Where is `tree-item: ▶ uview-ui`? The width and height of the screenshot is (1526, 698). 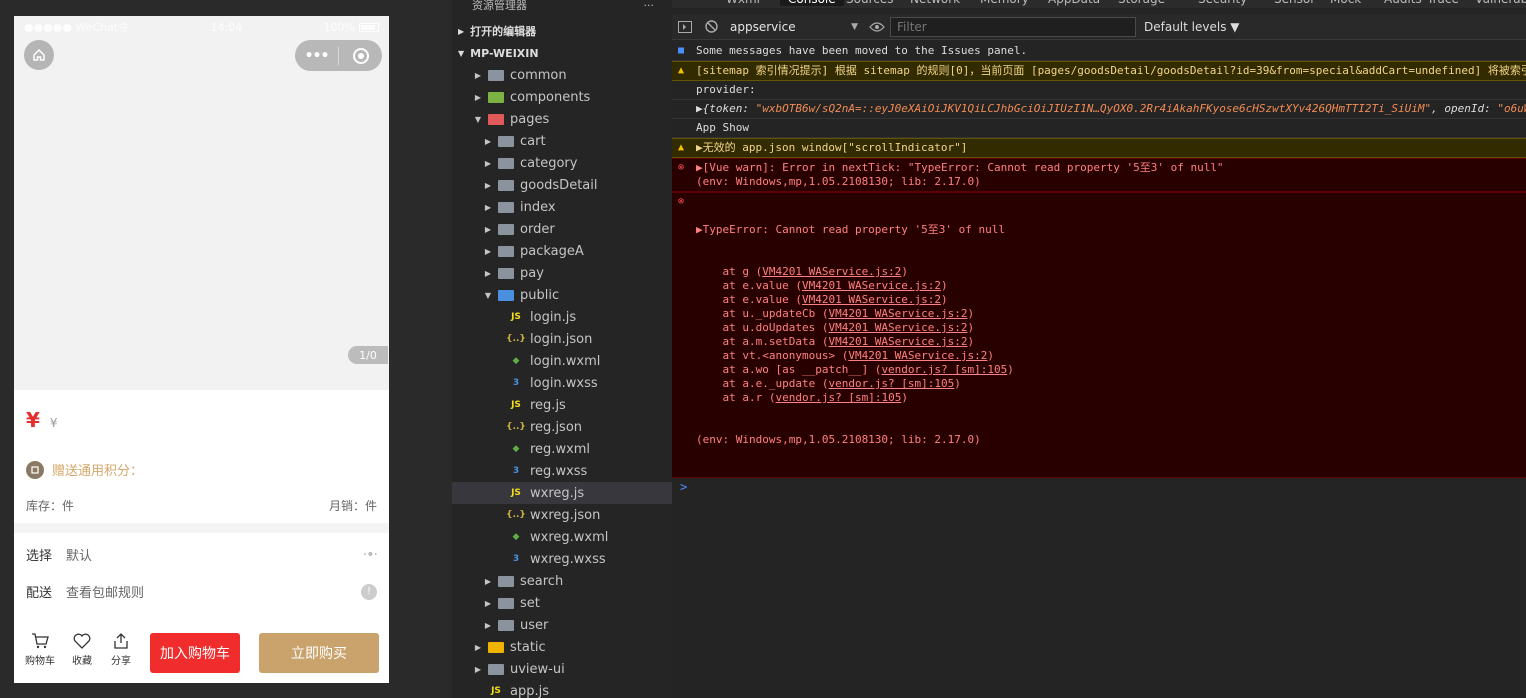 tree-item: ▶ uview-ui is located at coordinates (562, 669).